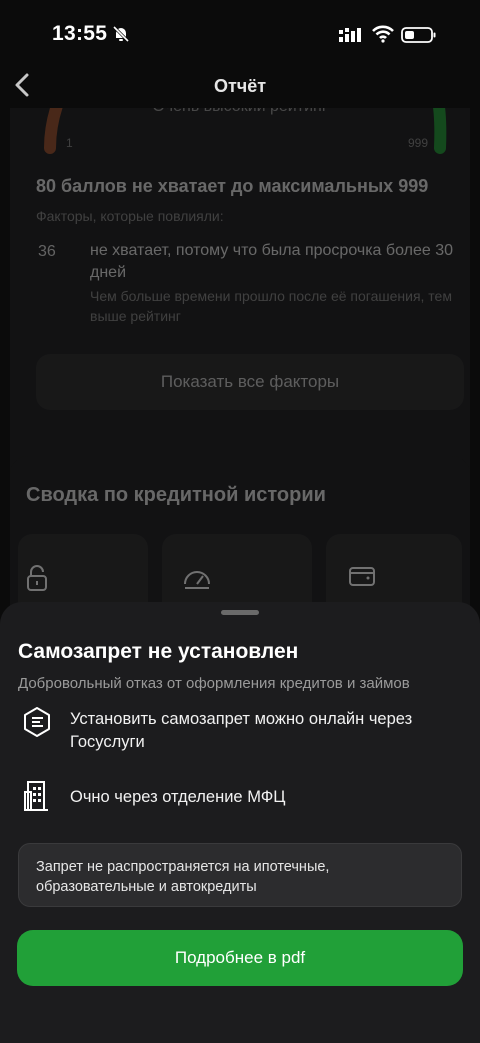 This screenshot has height=1043, width=480. What do you see at coordinates (47, 251) in the screenshot?
I see `factor-value: 36` at bounding box center [47, 251].